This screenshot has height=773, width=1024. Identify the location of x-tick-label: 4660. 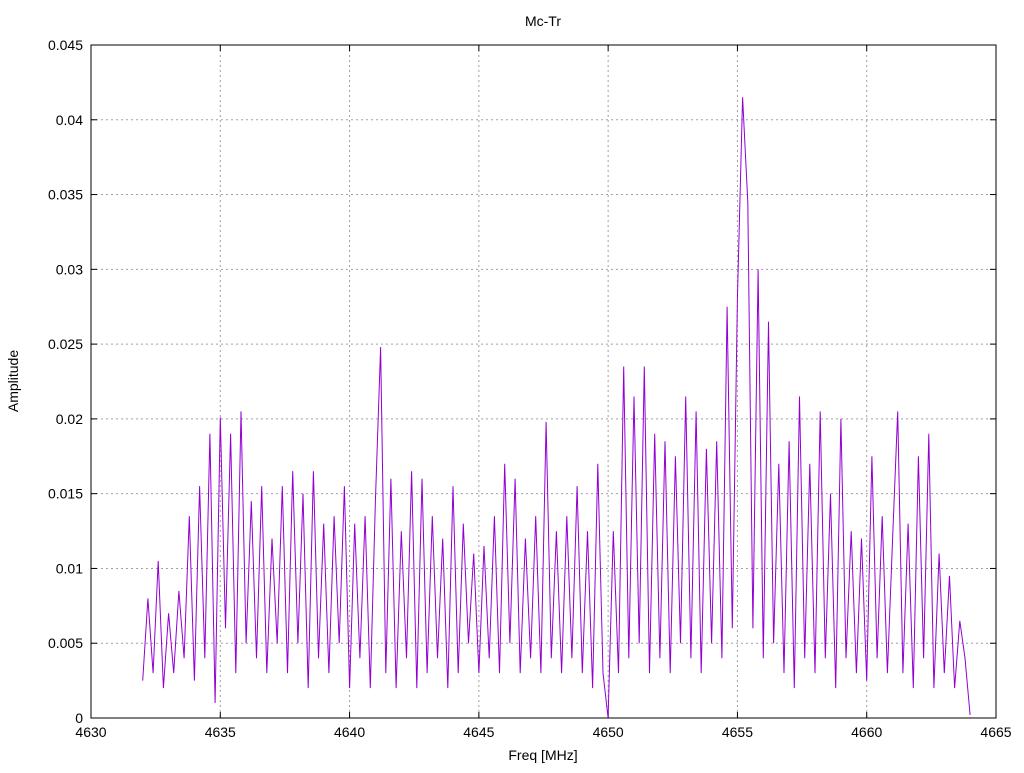
(866, 732).